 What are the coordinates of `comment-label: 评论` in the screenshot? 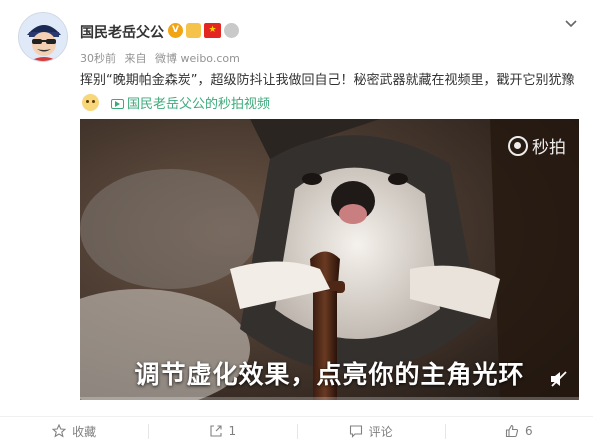 It's located at (380, 431).